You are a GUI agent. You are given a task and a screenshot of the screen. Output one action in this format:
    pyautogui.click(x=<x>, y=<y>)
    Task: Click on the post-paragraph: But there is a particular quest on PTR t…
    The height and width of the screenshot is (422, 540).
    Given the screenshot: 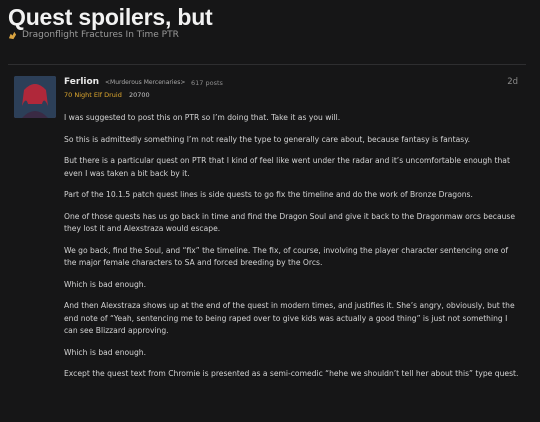 What is the action you would take?
    pyautogui.click(x=287, y=167)
    